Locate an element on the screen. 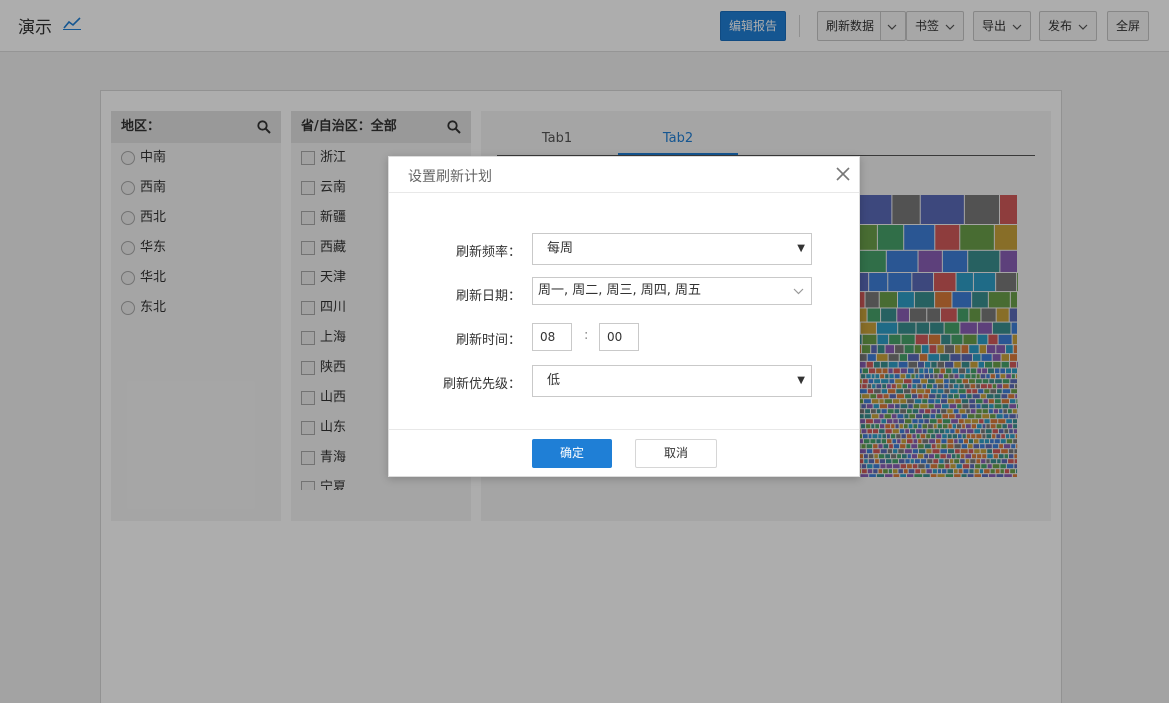  hour-input: 08 is located at coordinates (552, 337).